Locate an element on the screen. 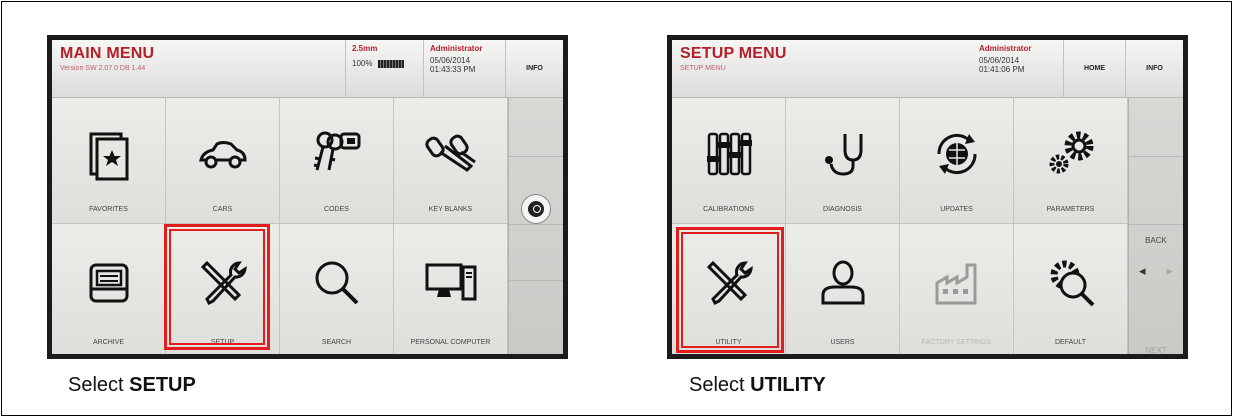 The height and width of the screenshot is (417, 1233). tile-label: FACTORY SETTINGS is located at coordinates (956, 342).